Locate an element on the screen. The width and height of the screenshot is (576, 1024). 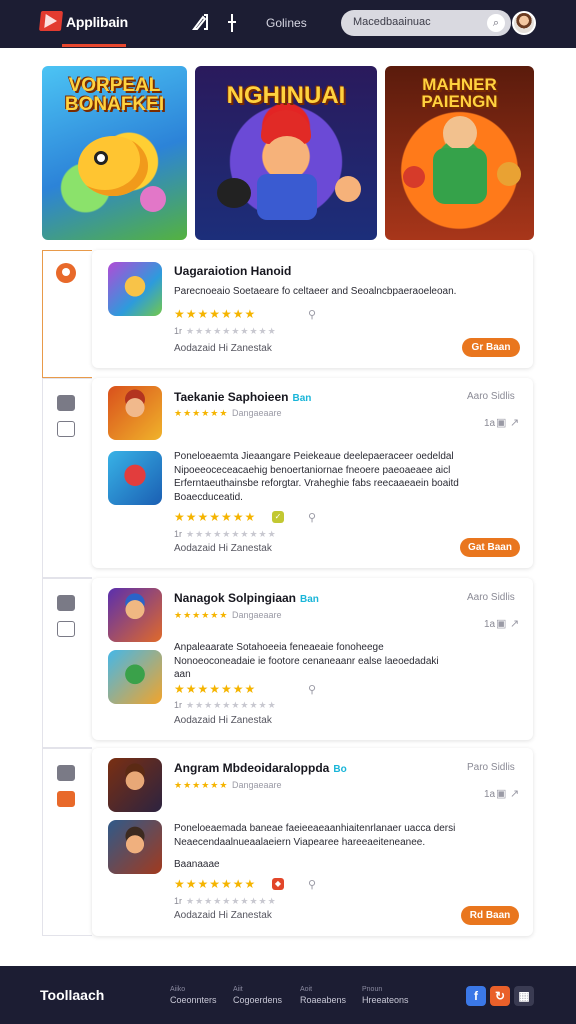
banner-character-body is located at coordinates (460, 176).